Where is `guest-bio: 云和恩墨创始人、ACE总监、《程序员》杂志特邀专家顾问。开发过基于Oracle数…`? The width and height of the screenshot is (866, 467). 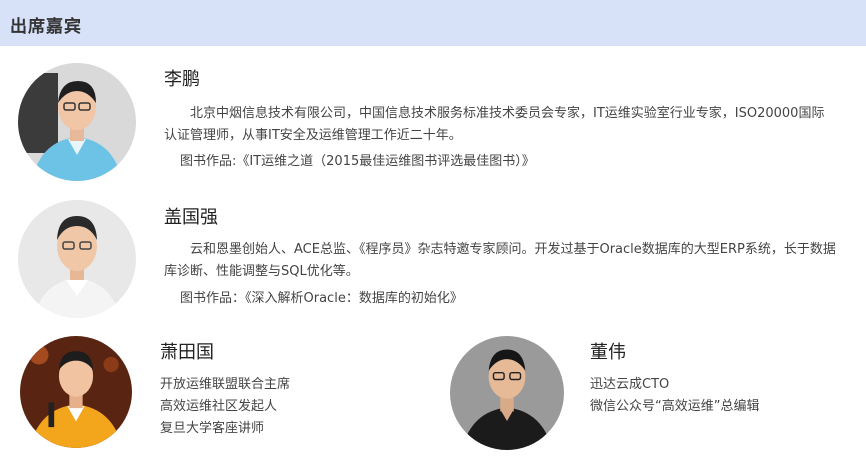
guest-bio: 云和恩墨创始人、ACE总监、《程序员》杂志特邀专家顾问。开发过基于Oracle数… is located at coordinates (500, 261).